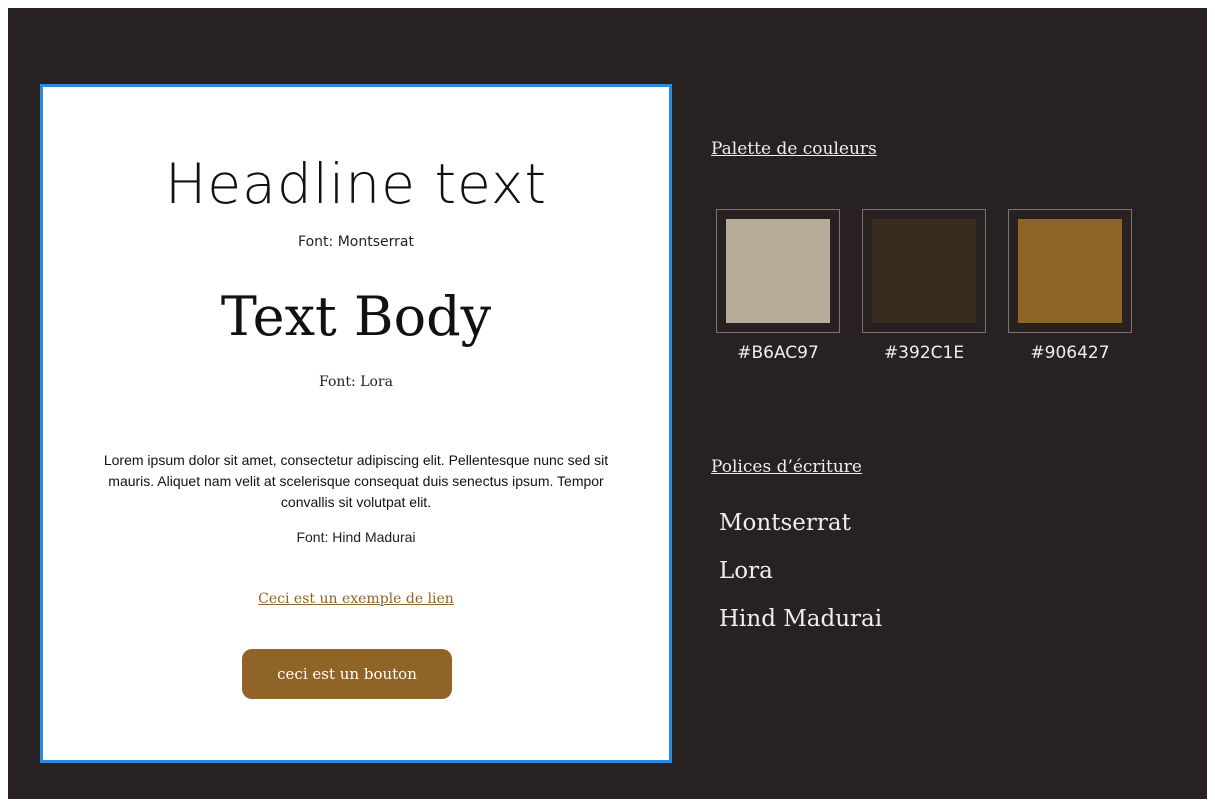 Image resolution: width=1215 pixels, height=807 pixels. Describe the element at coordinates (347, 674) in the screenshot. I see `sample-button: ceci est un bouton` at that location.